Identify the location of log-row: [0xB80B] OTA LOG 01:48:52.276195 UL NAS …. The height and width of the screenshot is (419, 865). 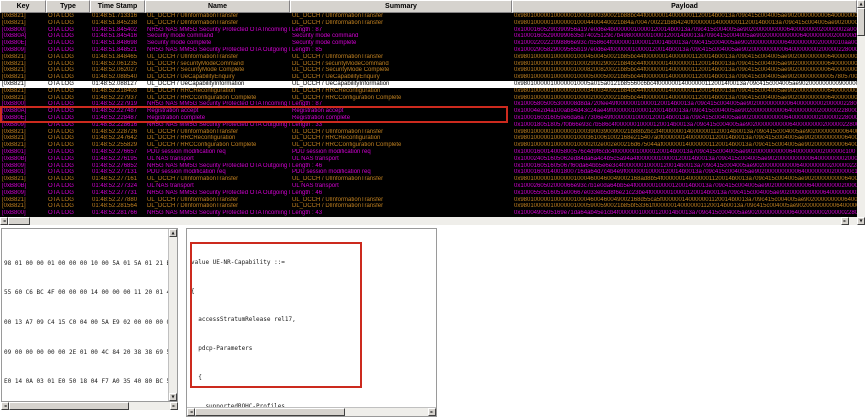
(428, 159).